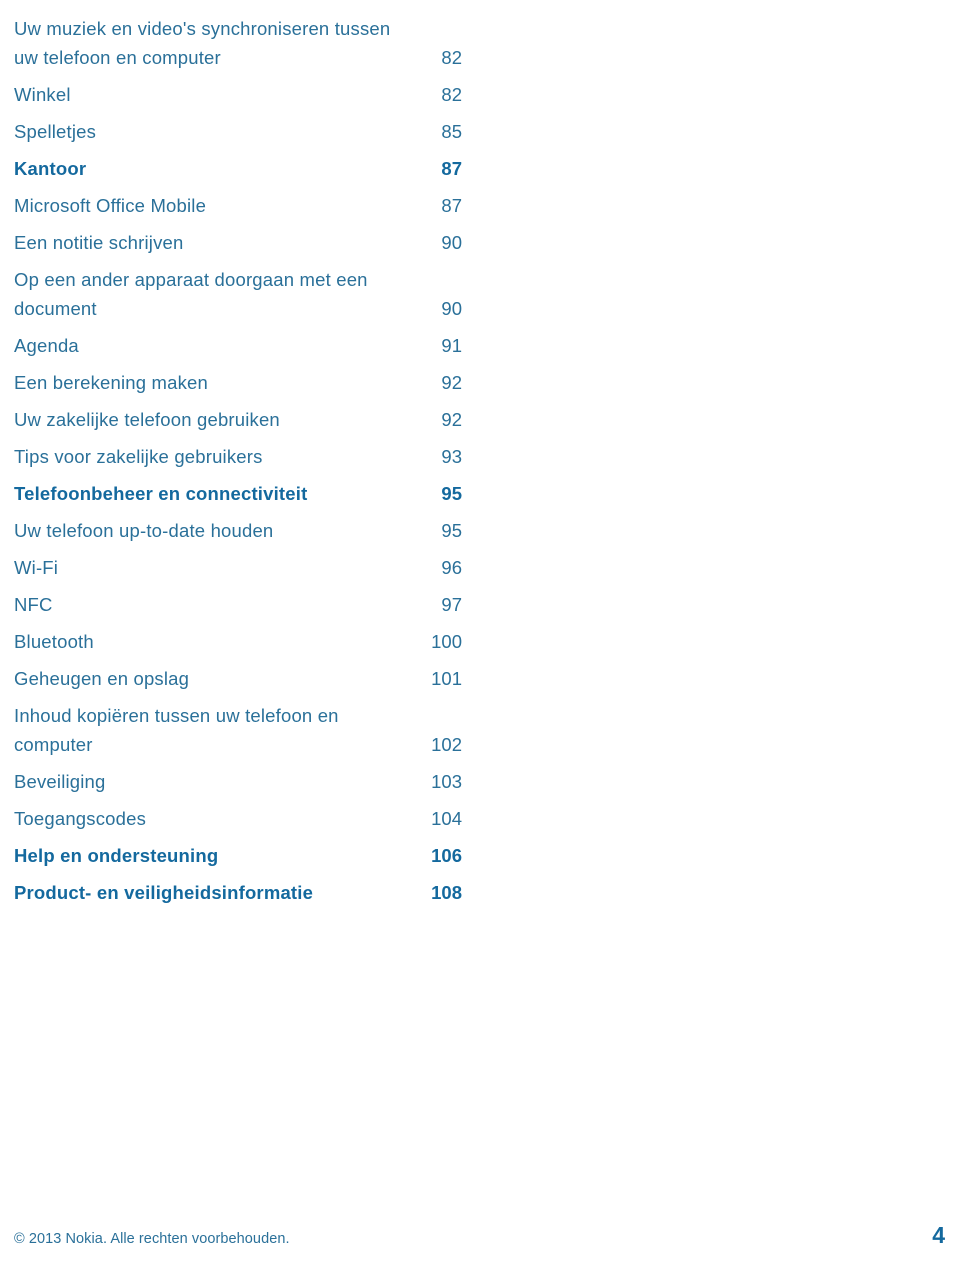  What do you see at coordinates (42, 94) in the screenshot?
I see `toc-entry-title: Winkel` at bounding box center [42, 94].